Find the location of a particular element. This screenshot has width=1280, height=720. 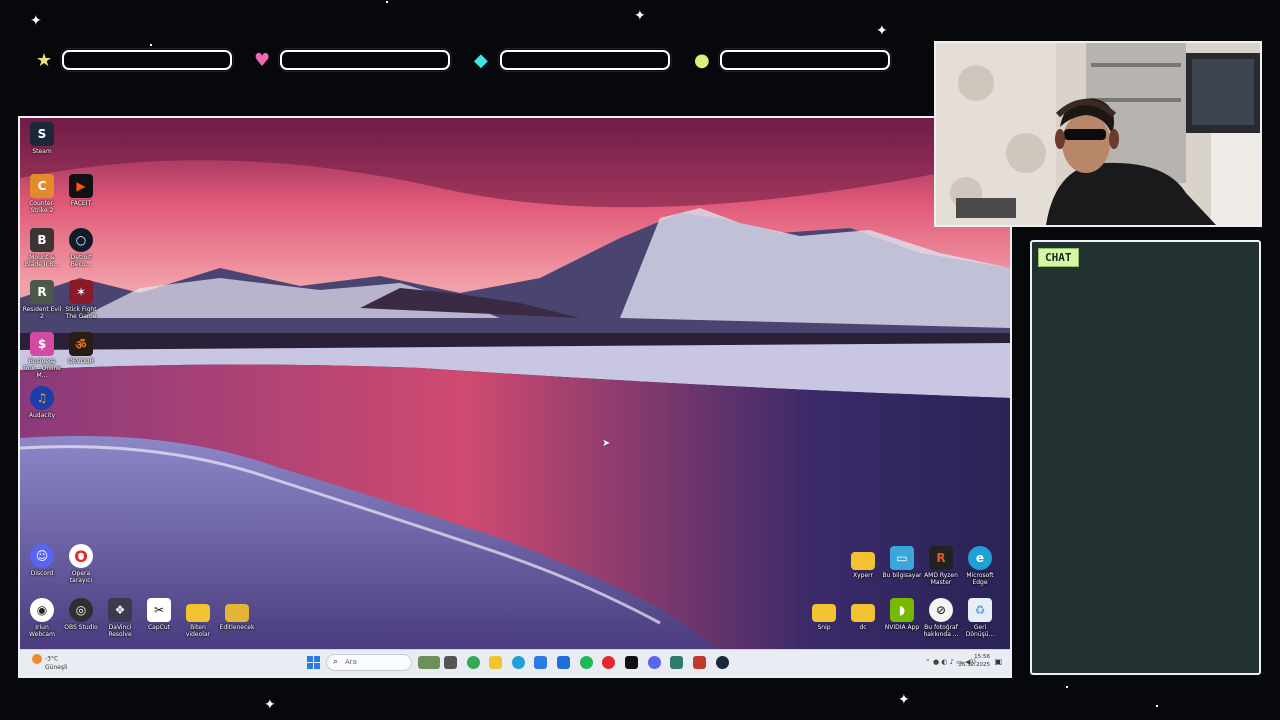

obs-icon: ◎ is located at coordinates (81, 610).